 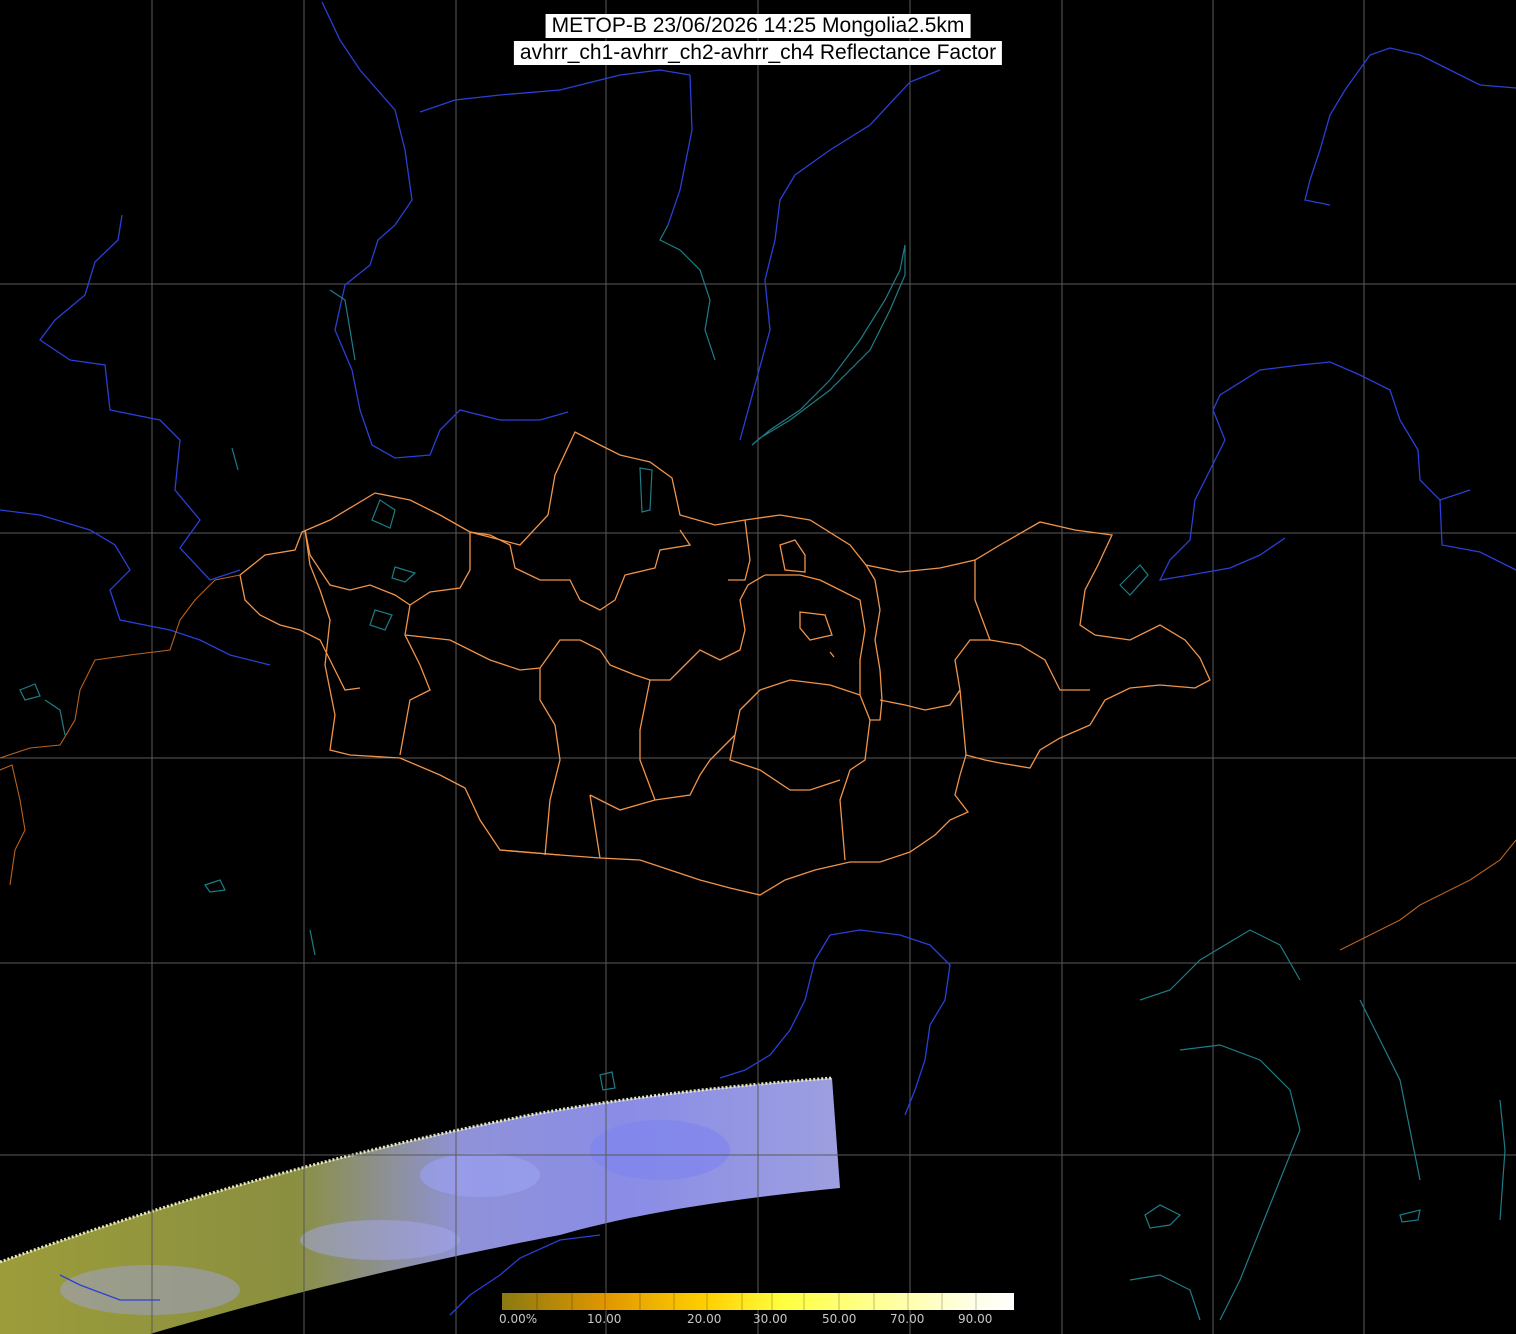 What do you see at coordinates (975, 1319) in the screenshot?
I see `colorbar-label-90: 90.00` at bounding box center [975, 1319].